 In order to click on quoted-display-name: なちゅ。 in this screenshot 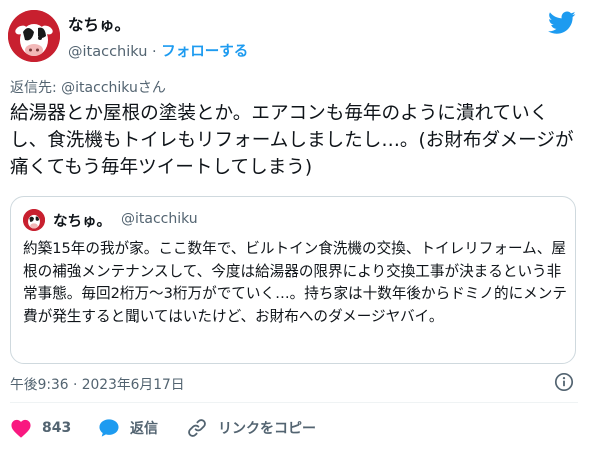, I will do `click(82, 222)`.